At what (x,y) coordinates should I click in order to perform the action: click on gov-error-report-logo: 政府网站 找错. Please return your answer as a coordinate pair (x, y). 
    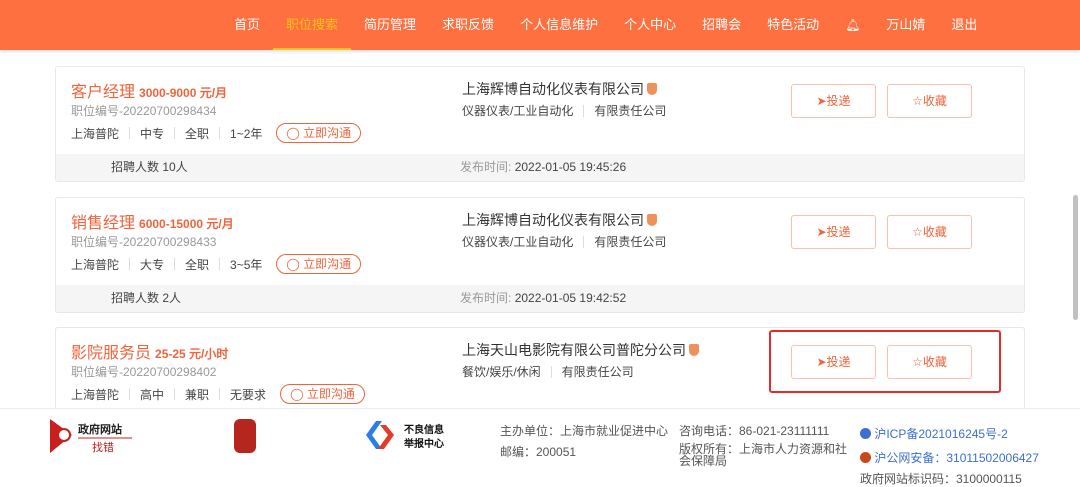
    Looking at the image, I should click on (92, 436).